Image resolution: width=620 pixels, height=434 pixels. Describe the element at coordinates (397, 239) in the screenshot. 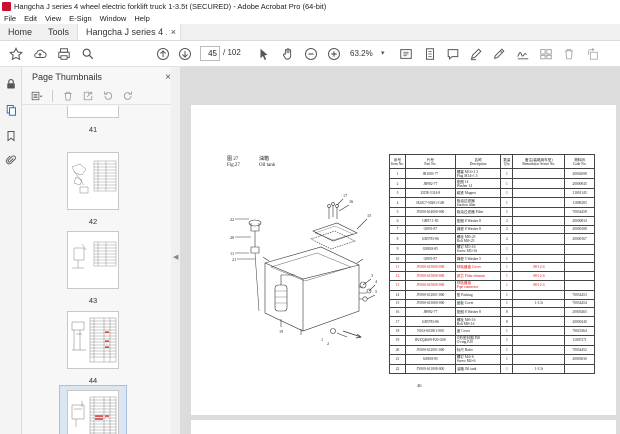

I see `cell-item-no: 8` at that location.